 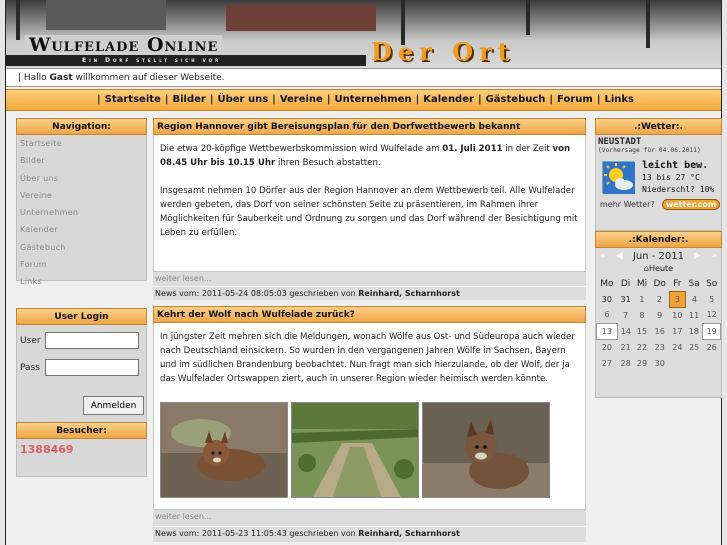 What do you see at coordinates (92, 367) in the screenshot?
I see `password-input` at bounding box center [92, 367].